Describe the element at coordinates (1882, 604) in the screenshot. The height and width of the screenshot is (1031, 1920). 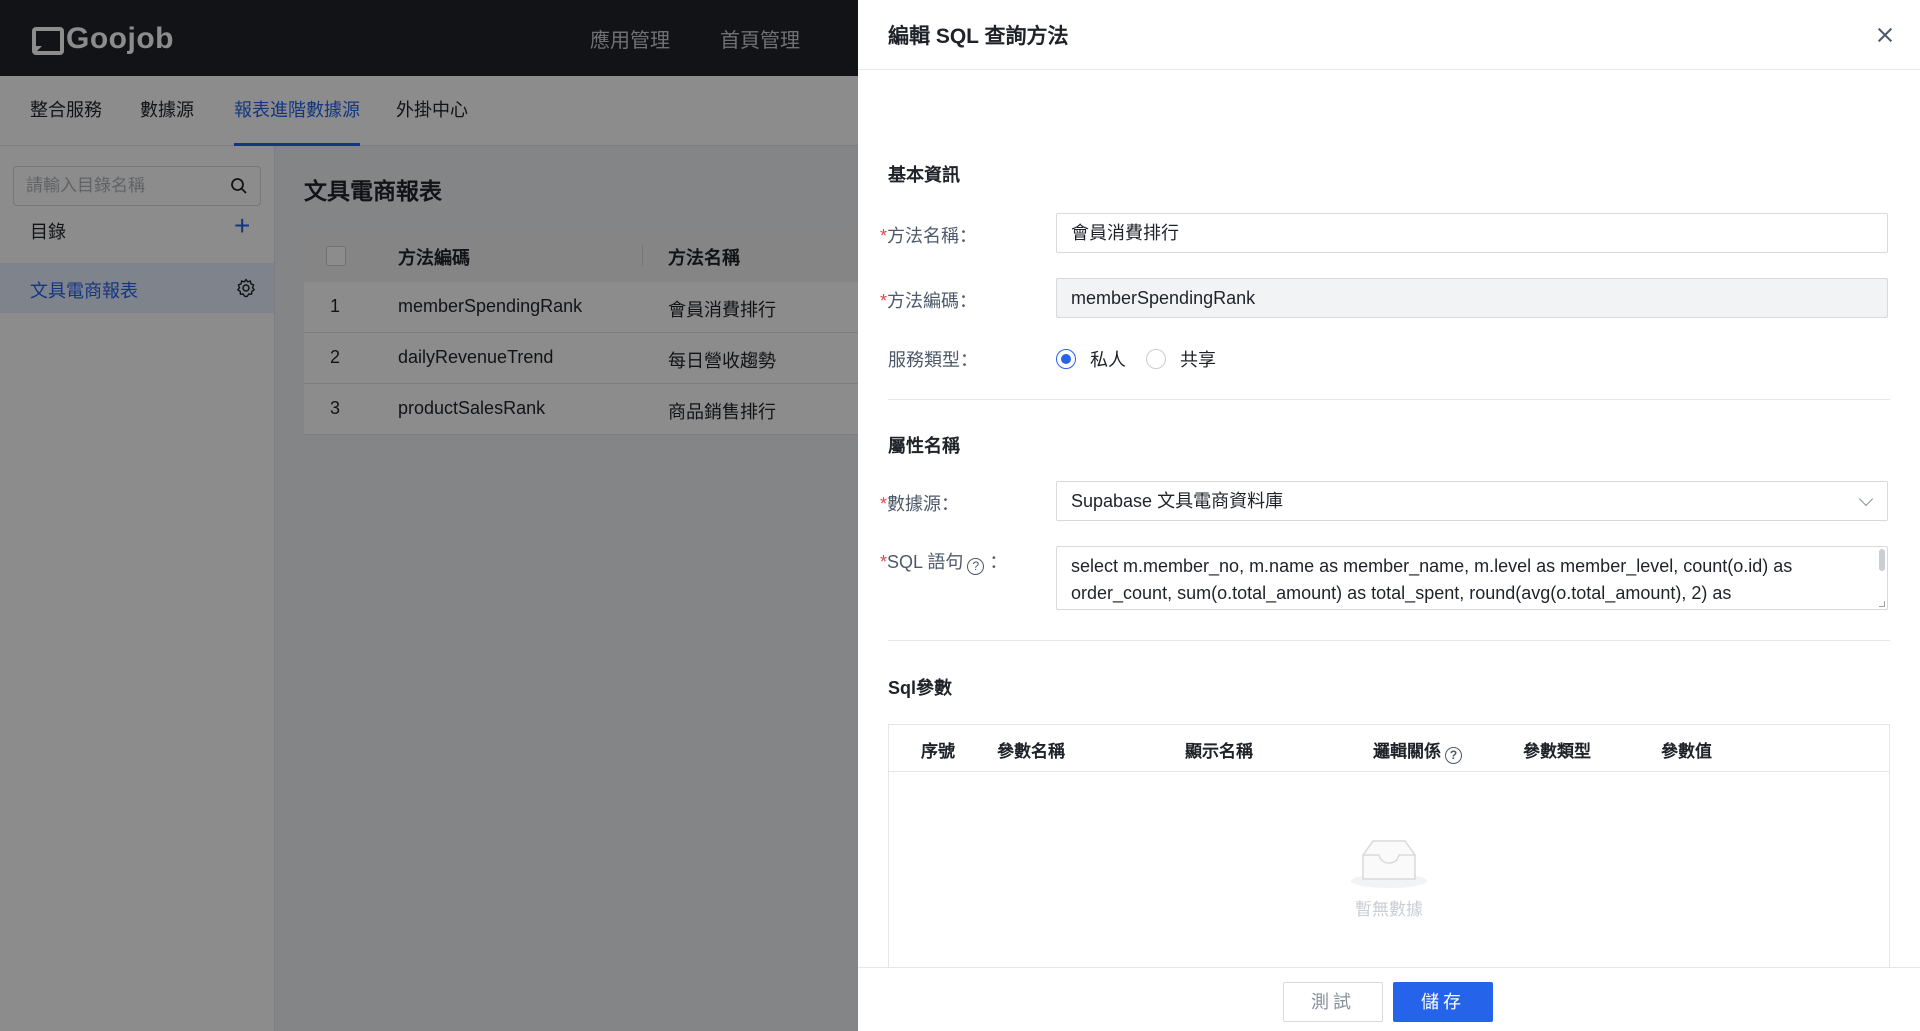
I see `resize-handle` at that location.